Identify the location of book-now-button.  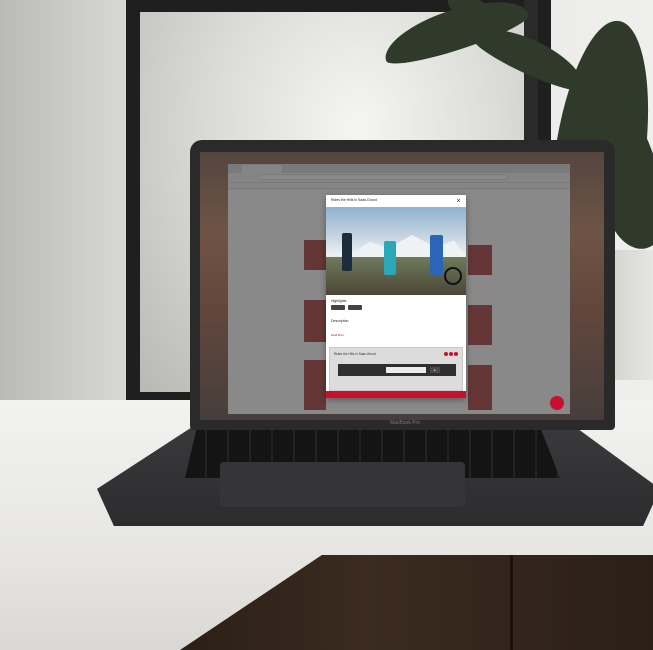
(396, 394).